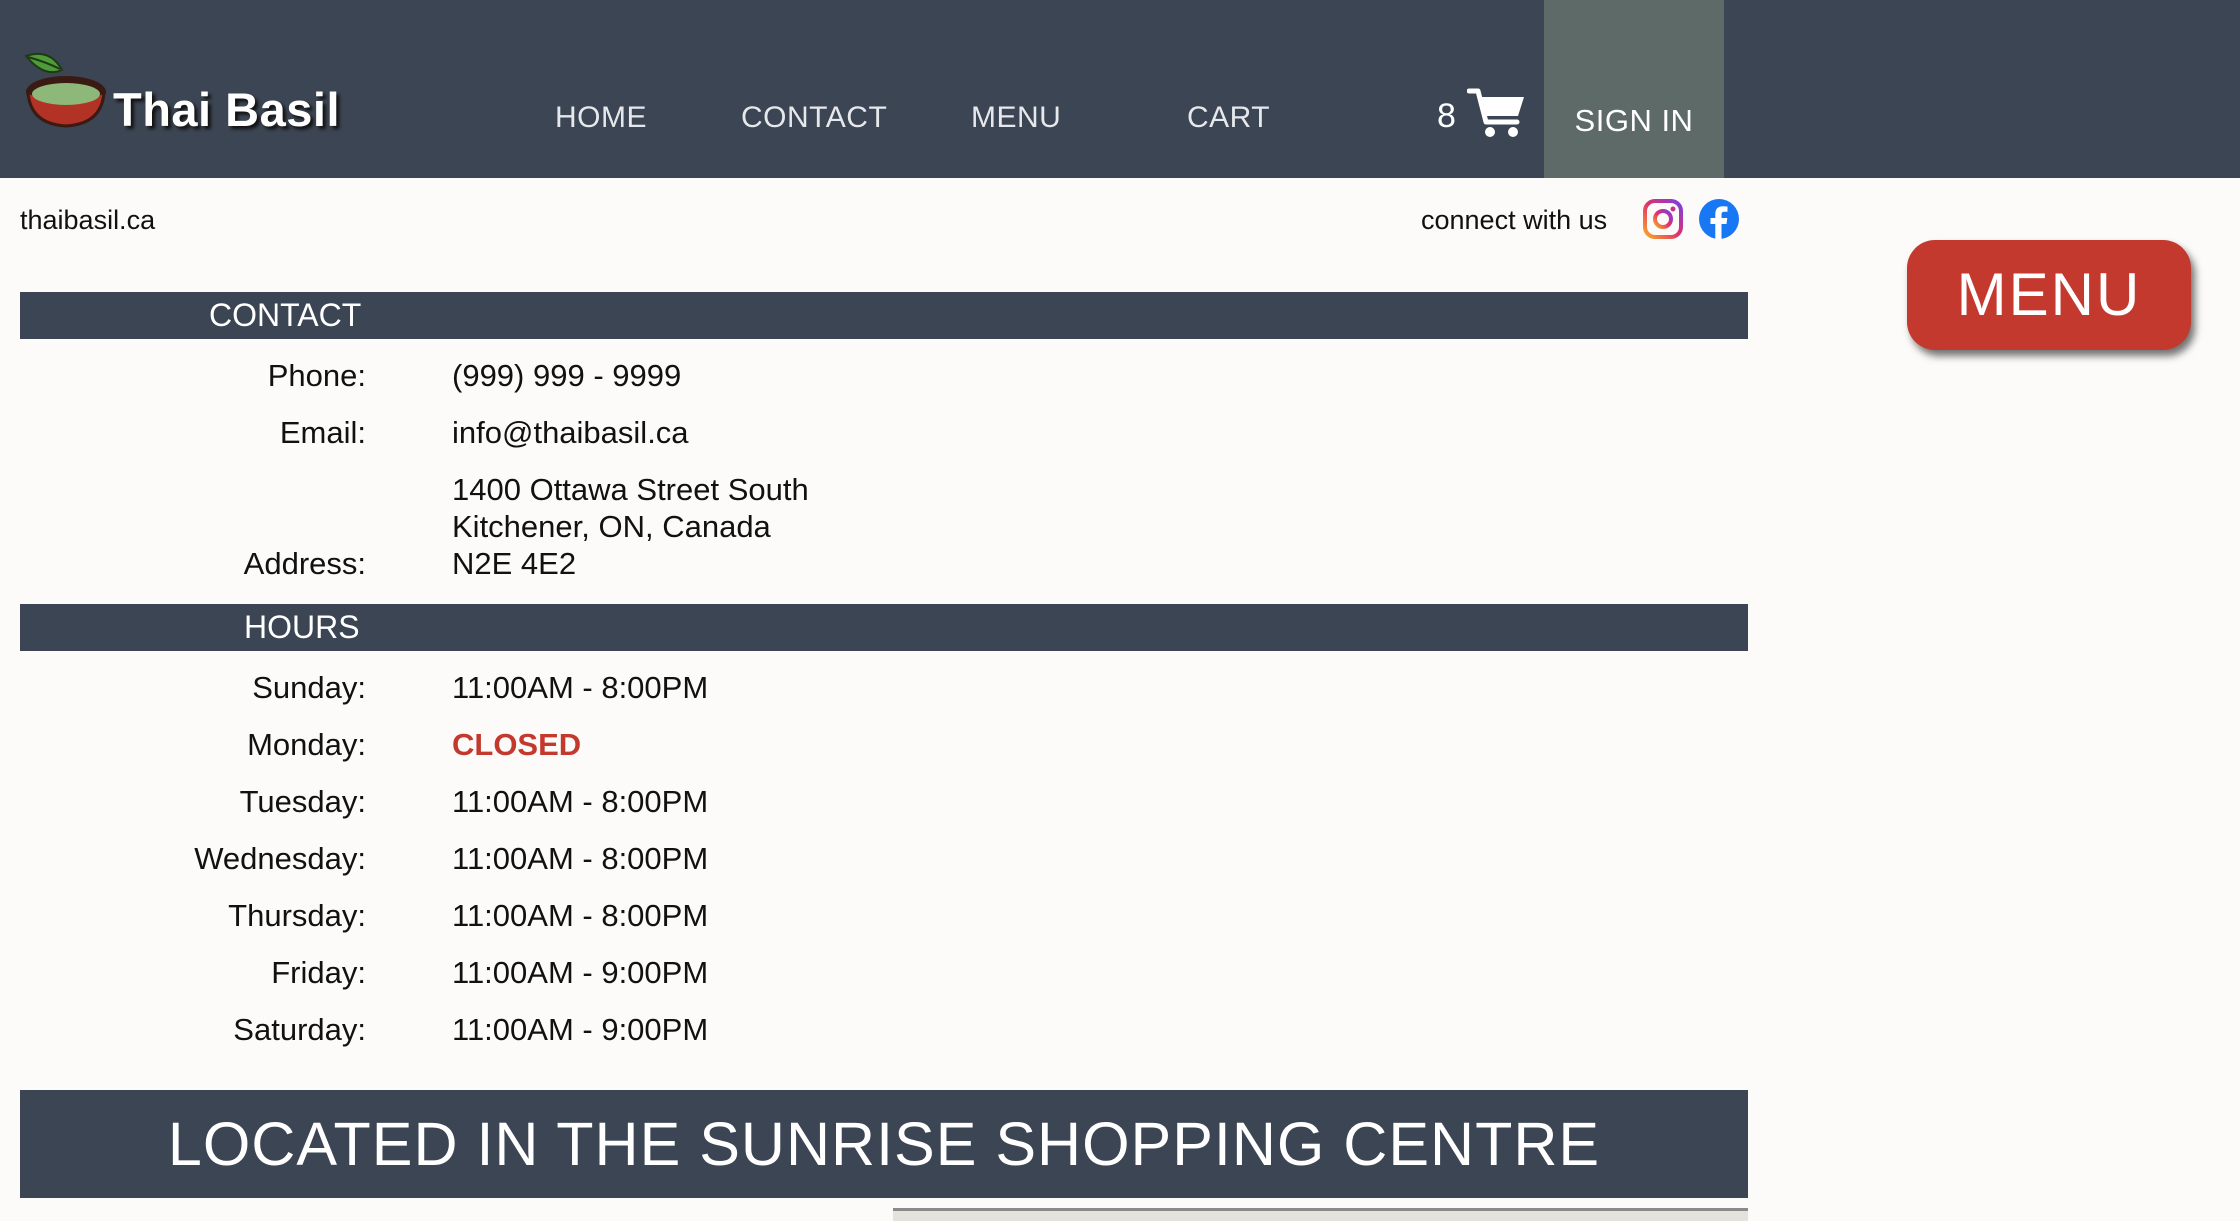  I want to click on address-line-1: 1400 Ottawa Street South, so click(630, 489).